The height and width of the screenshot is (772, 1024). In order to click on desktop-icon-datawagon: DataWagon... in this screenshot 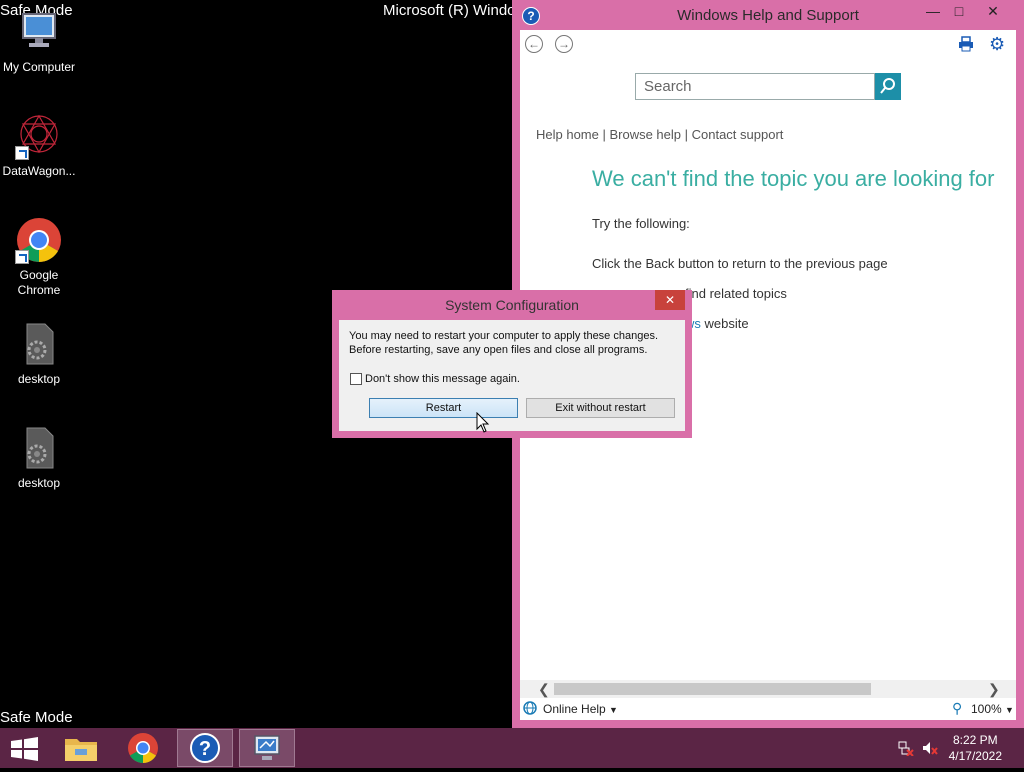, I will do `click(39, 145)`.